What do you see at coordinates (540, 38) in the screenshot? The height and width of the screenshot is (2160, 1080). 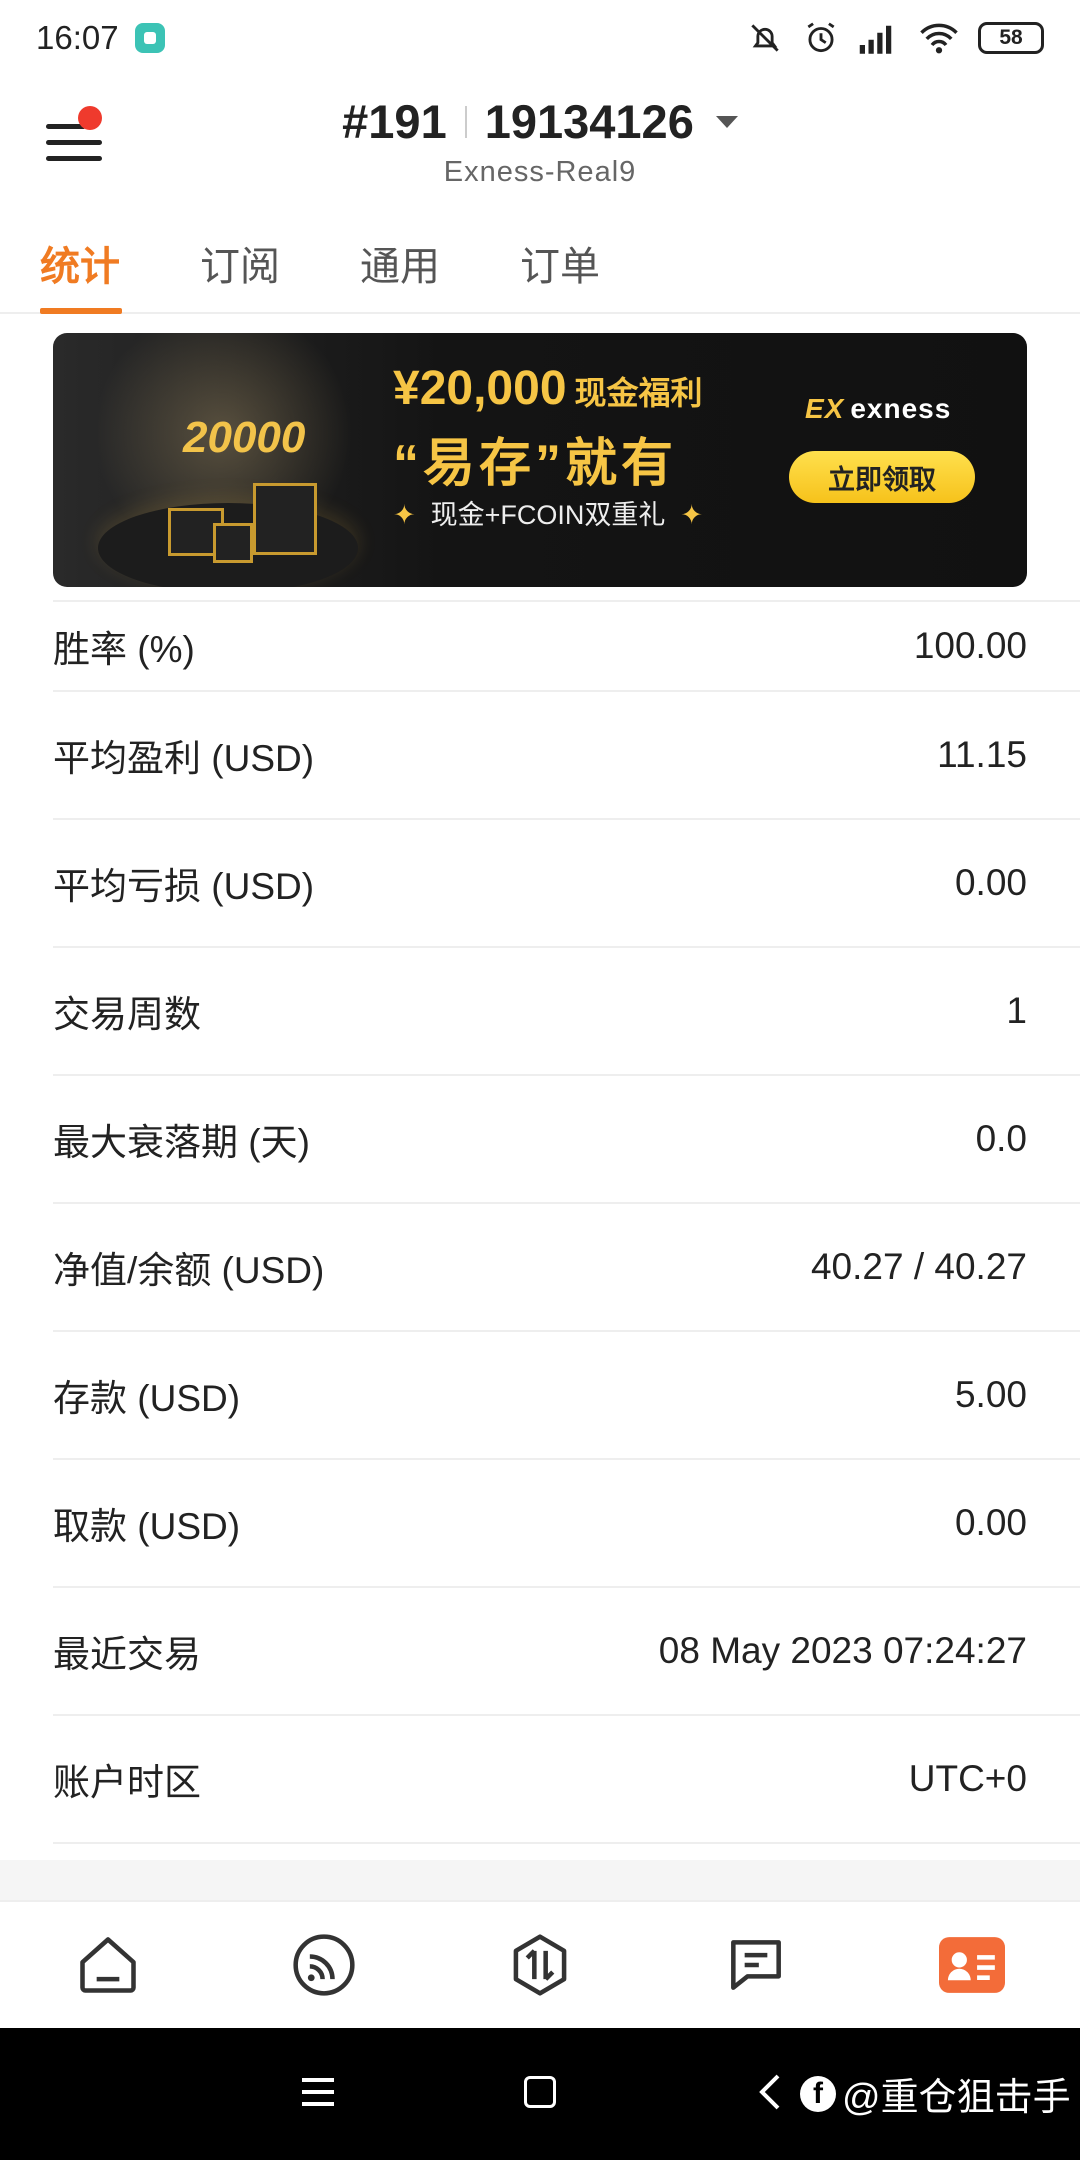 I see `status-bar: 16:07 58` at bounding box center [540, 38].